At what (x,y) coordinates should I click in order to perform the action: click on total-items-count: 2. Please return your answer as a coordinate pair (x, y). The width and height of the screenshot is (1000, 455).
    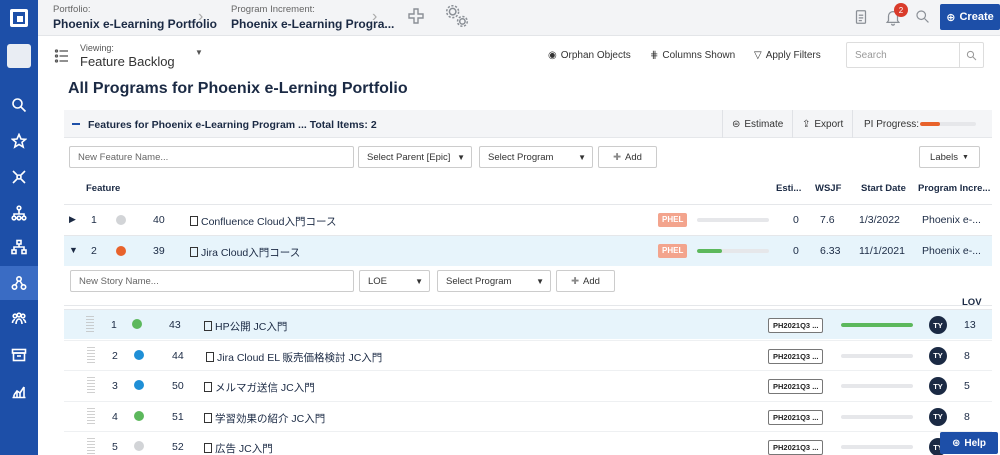
    Looking at the image, I should click on (373, 125).